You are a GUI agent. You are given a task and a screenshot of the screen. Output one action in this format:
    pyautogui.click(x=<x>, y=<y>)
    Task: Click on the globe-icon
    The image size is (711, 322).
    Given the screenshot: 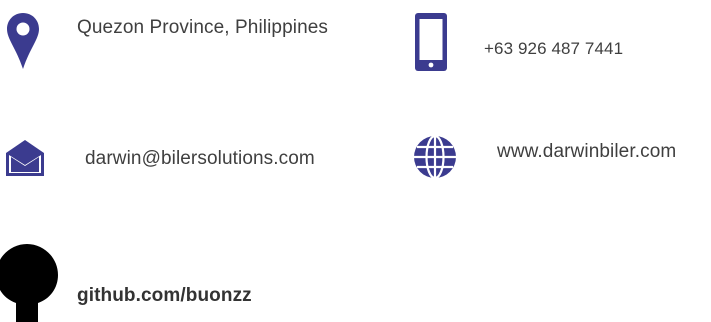 What is the action you would take?
    pyautogui.click(x=435, y=157)
    